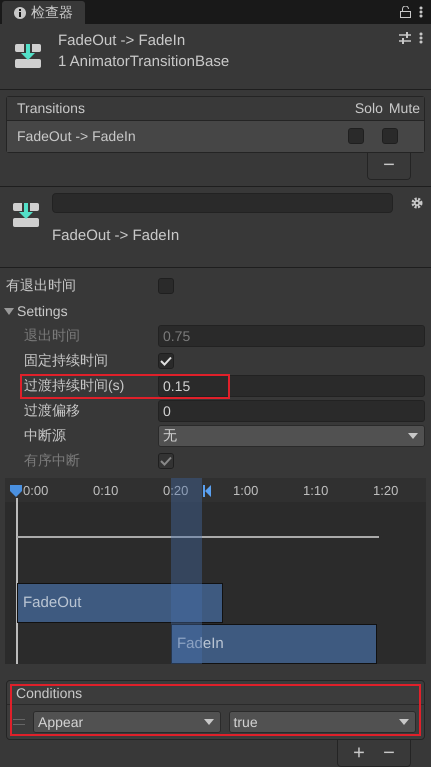 The width and height of the screenshot is (431, 767). I want to click on foldout-arrow-icon, so click(9, 311).